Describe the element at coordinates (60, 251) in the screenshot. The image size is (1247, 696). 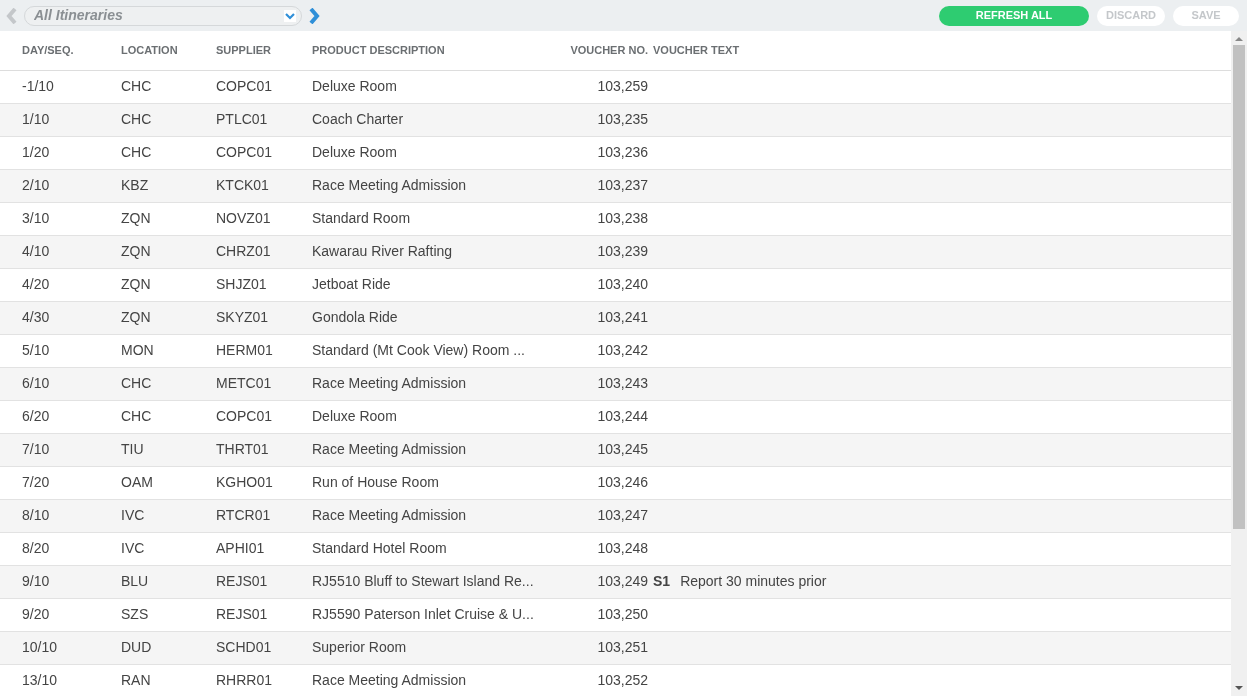
I see `table-cell: 4/10` at that location.